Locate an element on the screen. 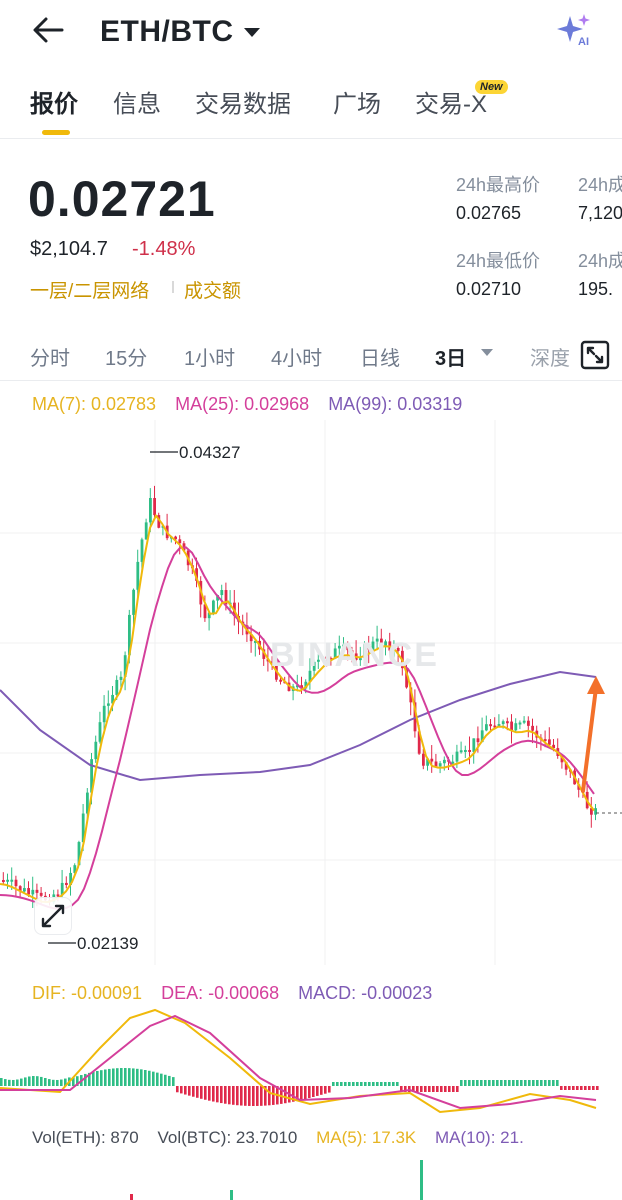 This screenshot has height=1200, width=622. vol-ma10-value: MA(10): 21. is located at coordinates (479, 1137).